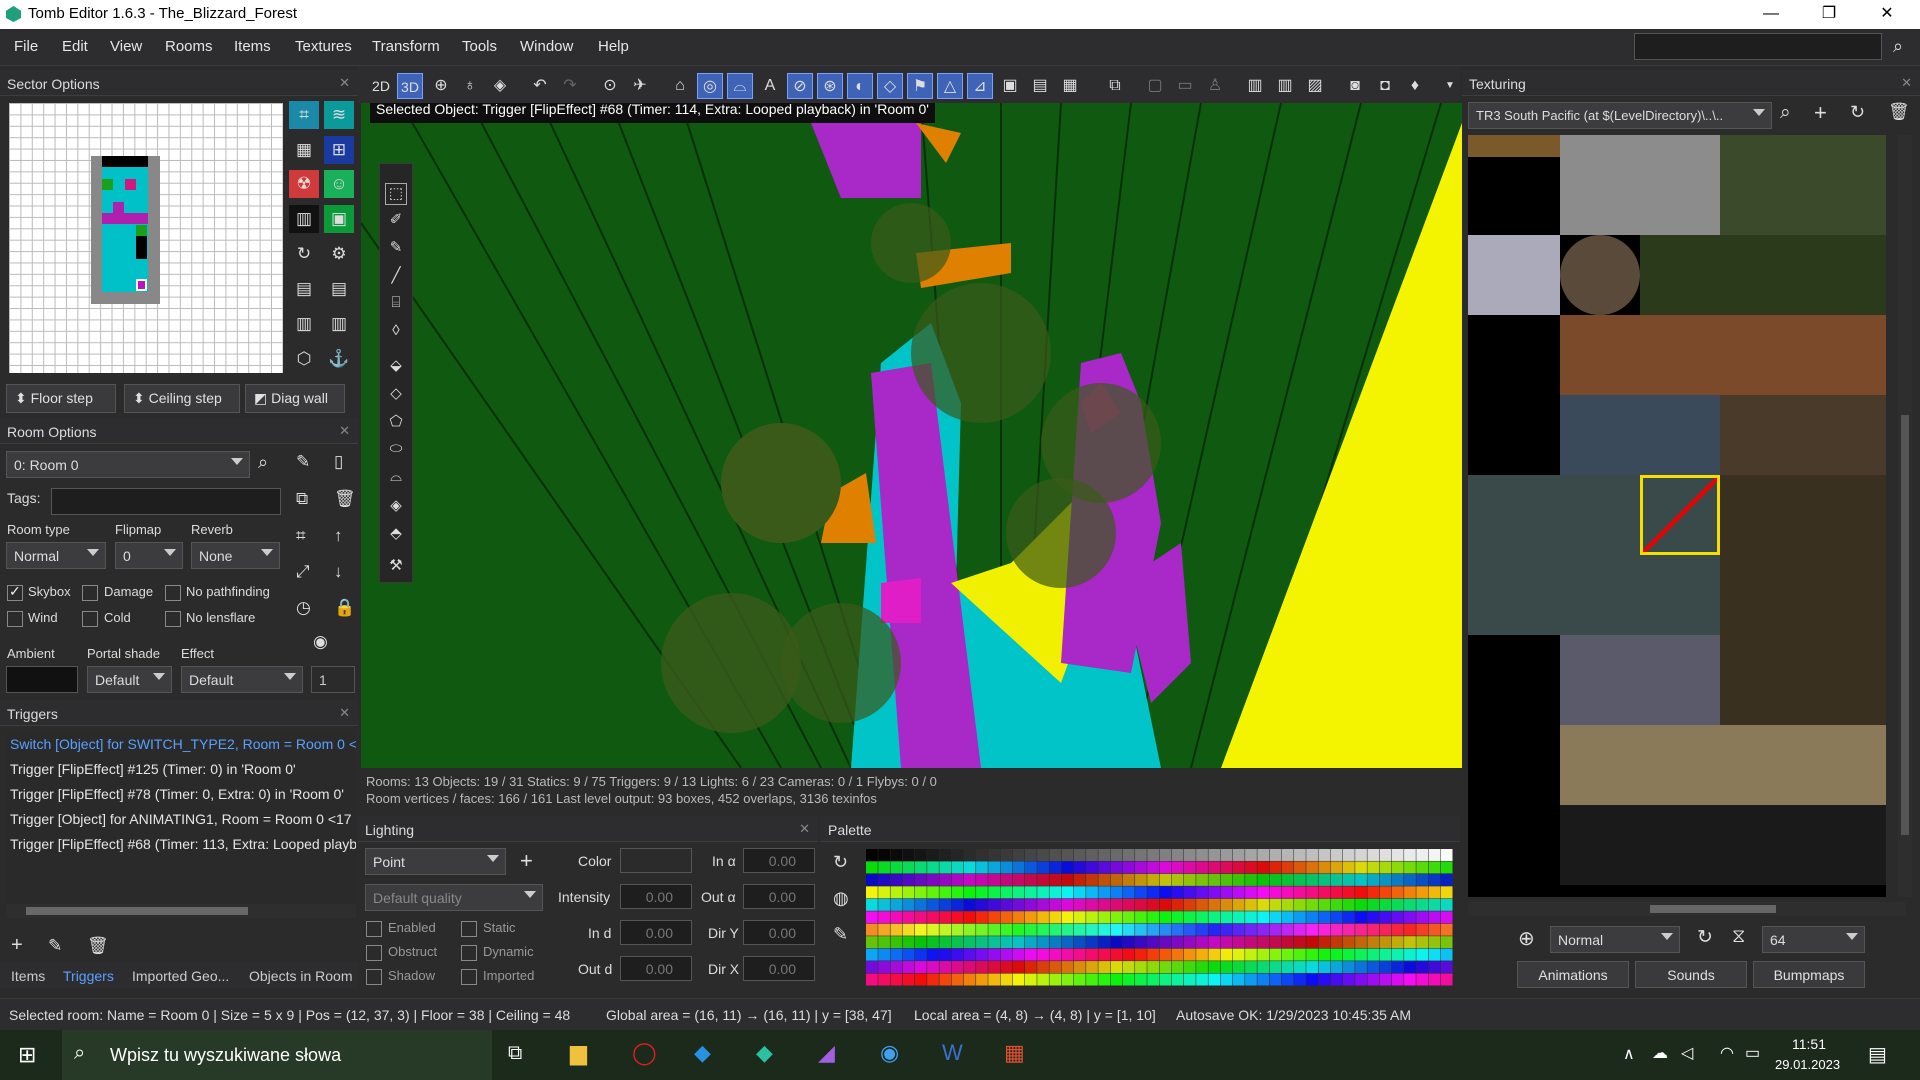 This screenshot has width=1920, height=1080. What do you see at coordinates (129, 679) in the screenshot?
I see `portal-shade-select: Default` at bounding box center [129, 679].